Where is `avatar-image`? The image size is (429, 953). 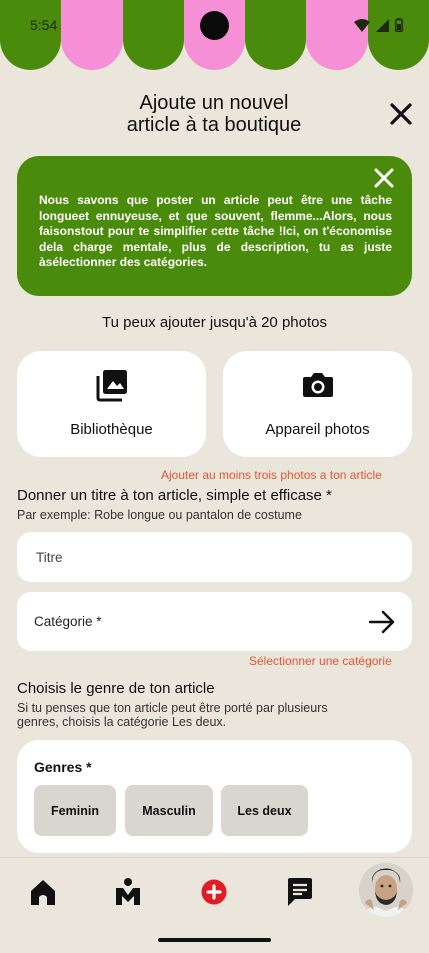
avatar-image is located at coordinates (386, 890).